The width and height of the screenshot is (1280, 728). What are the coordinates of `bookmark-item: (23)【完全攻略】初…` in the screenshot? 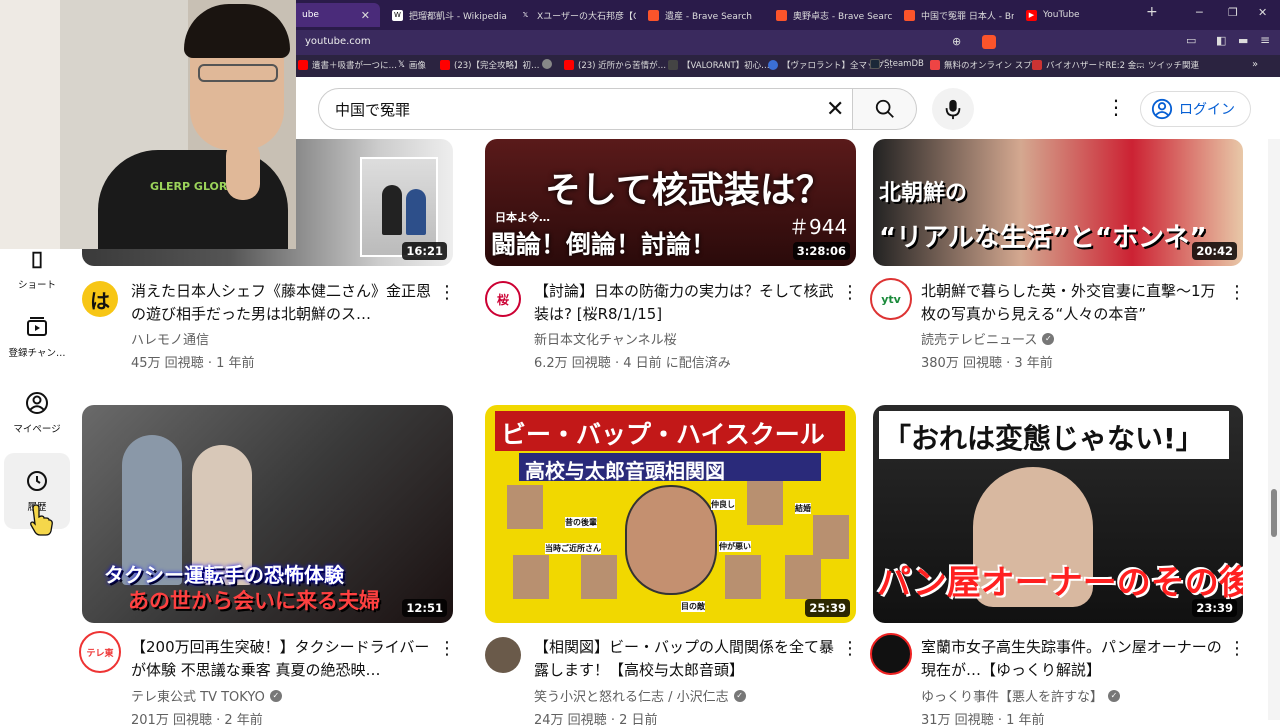 It's located at (489, 65).